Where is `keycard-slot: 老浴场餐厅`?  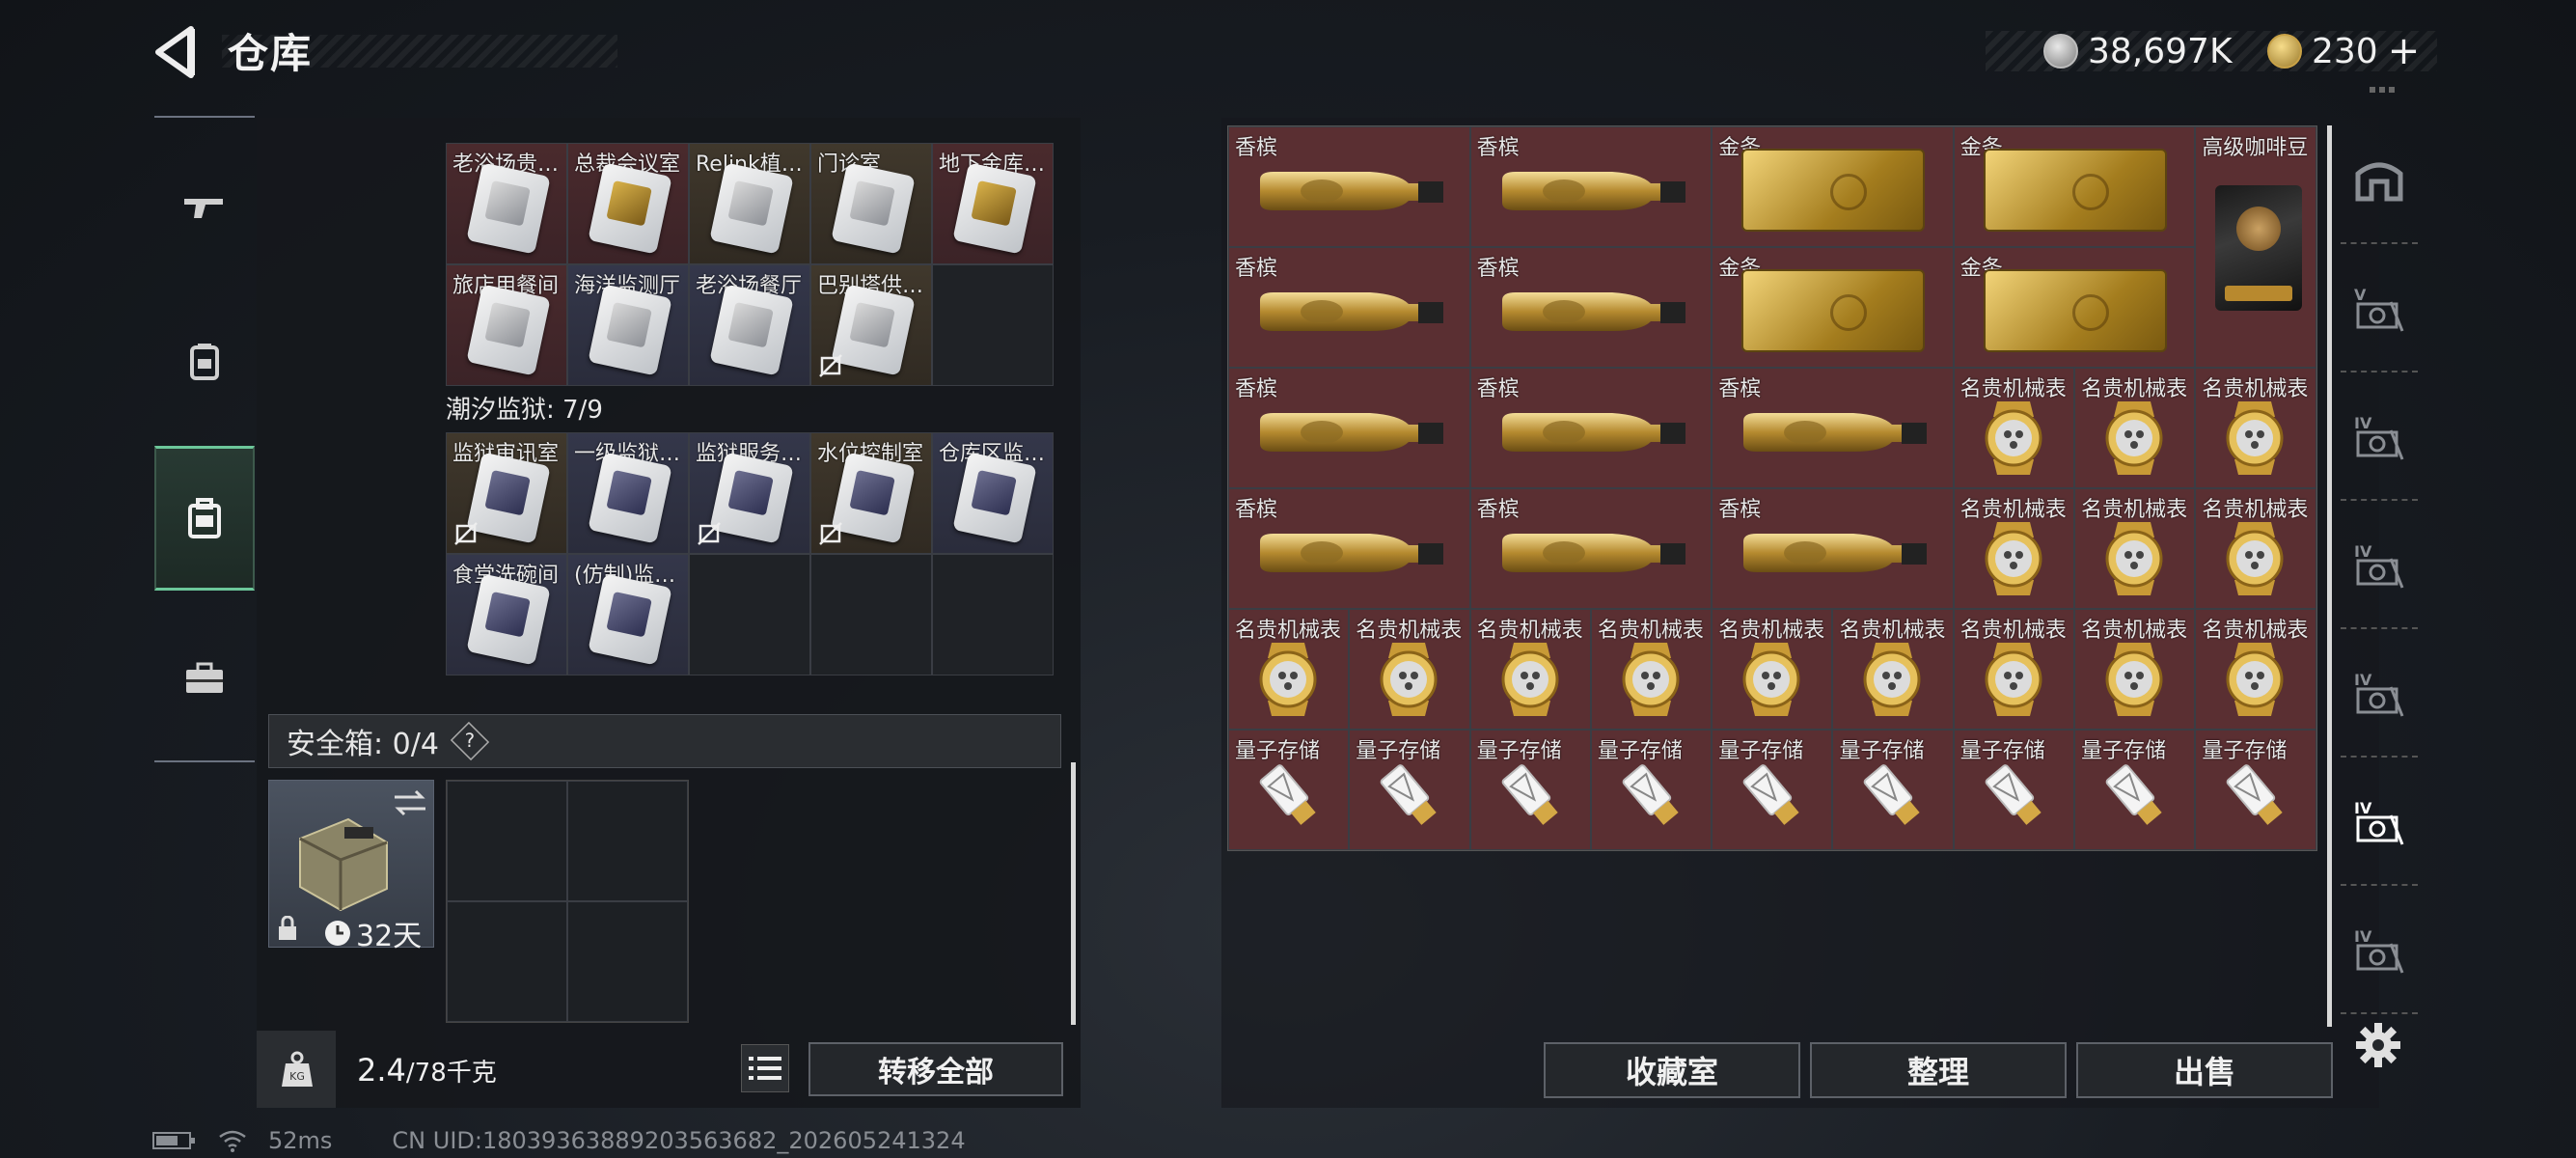
keycard-slot: 老浴场餐厅 is located at coordinates (750, 325).